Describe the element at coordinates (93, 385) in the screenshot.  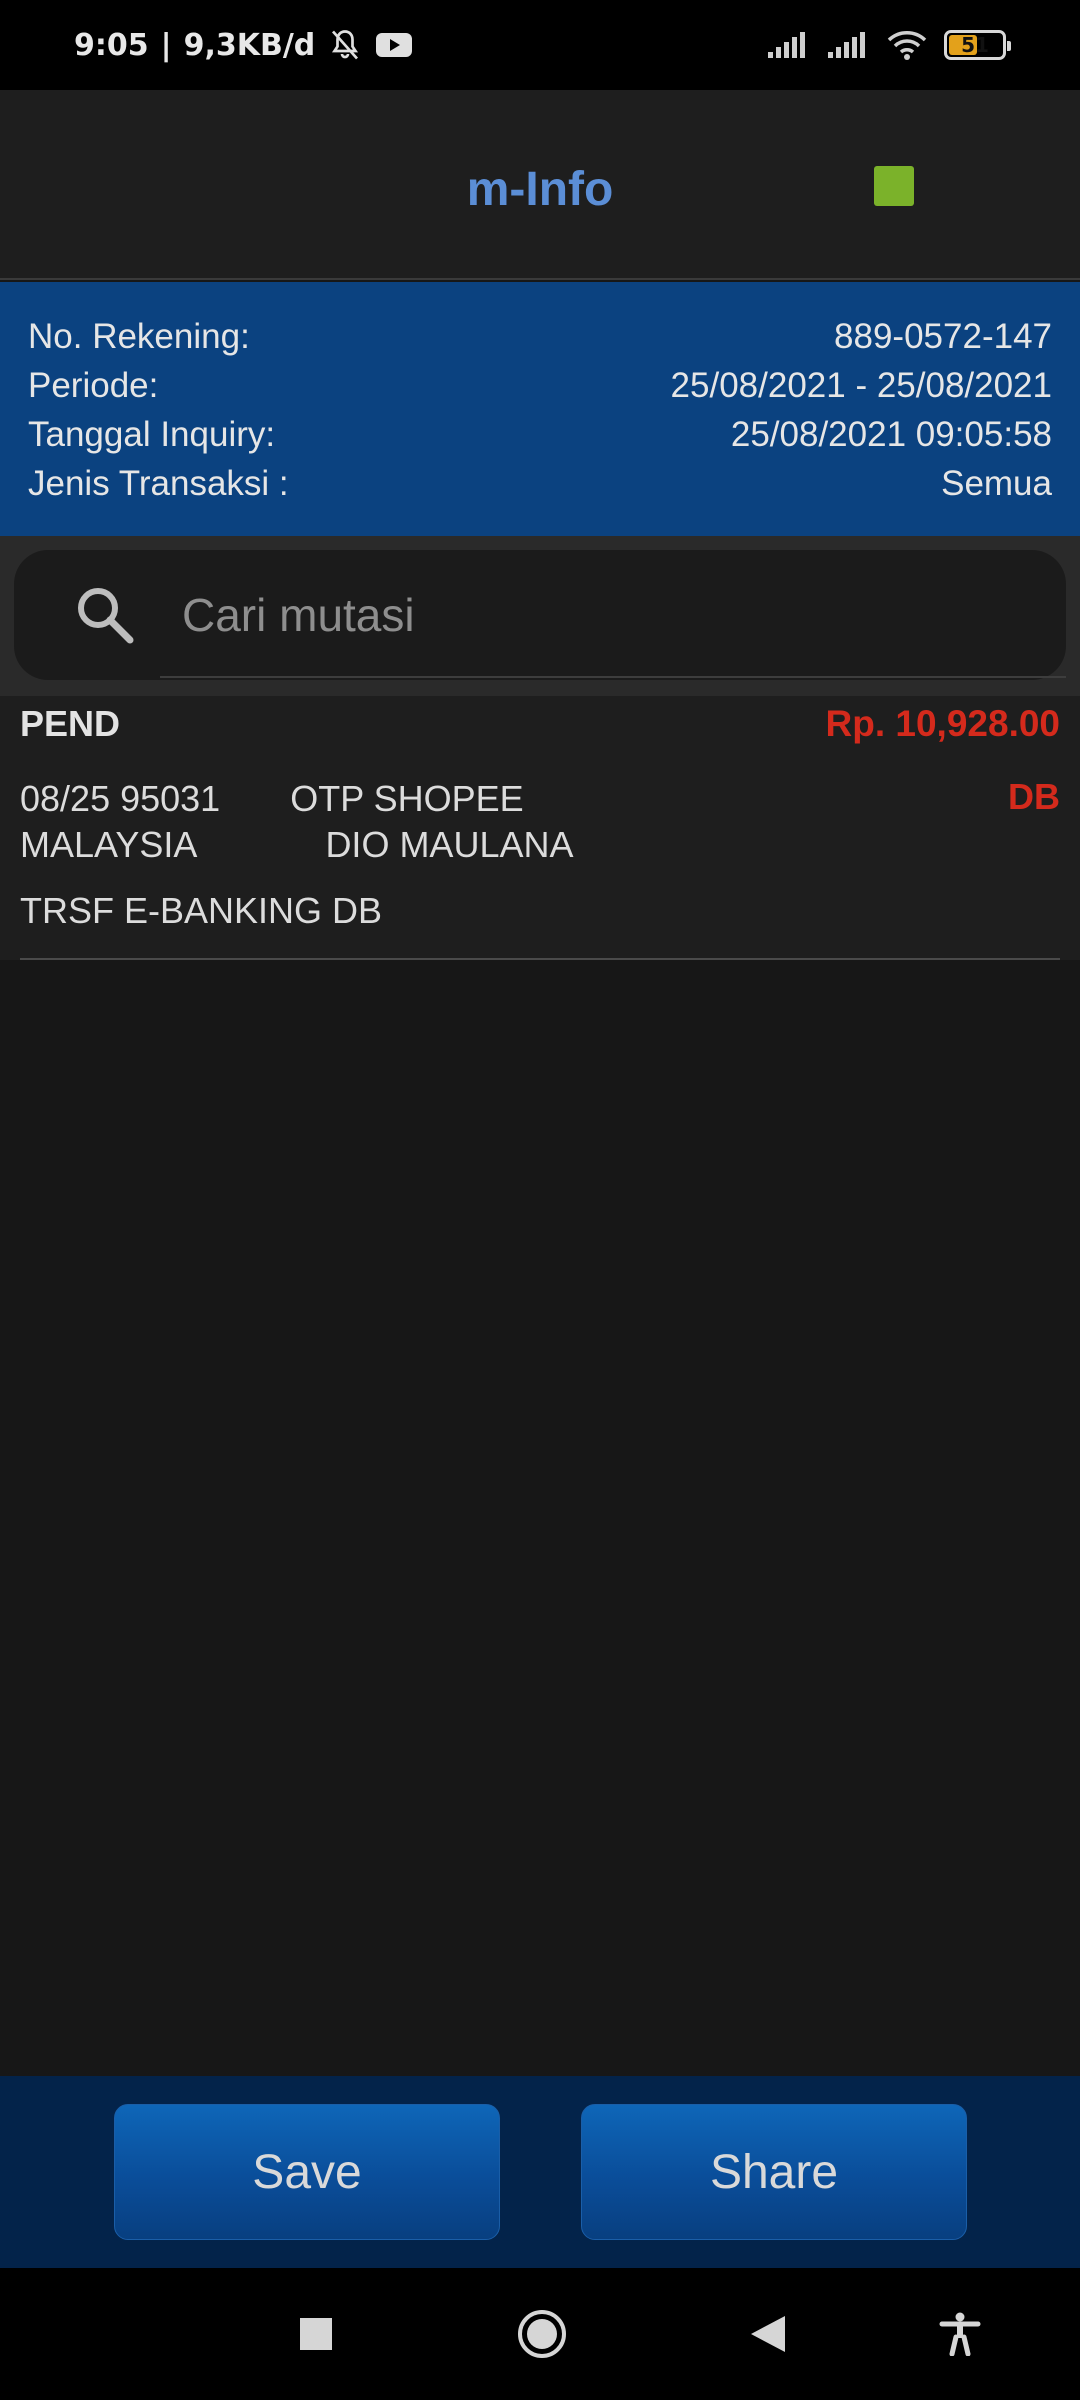
I see `info-label: Periode:` at that location.